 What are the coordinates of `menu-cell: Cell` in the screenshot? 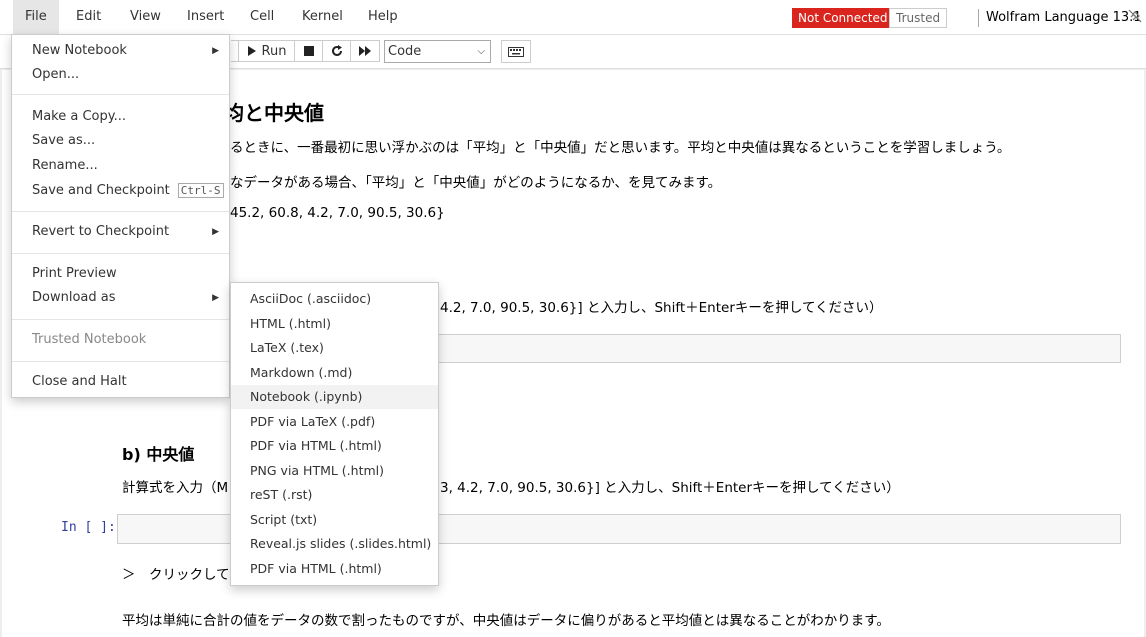 It's located at (262, 17).